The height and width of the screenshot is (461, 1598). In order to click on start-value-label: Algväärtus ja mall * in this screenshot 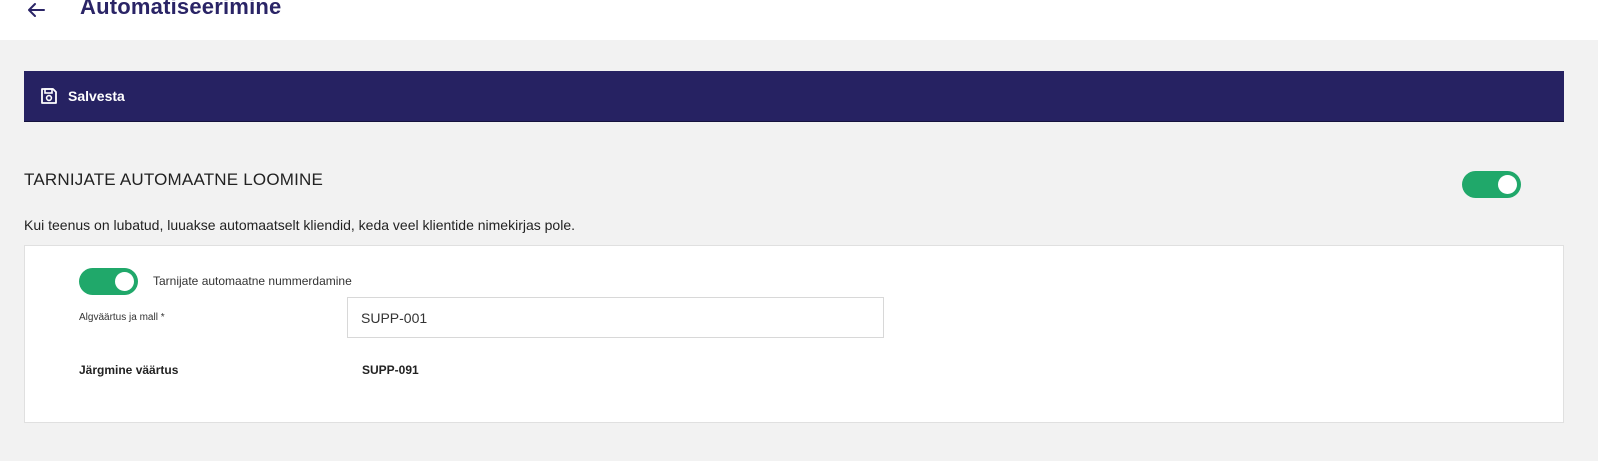, I will do `click(122, 317)`.